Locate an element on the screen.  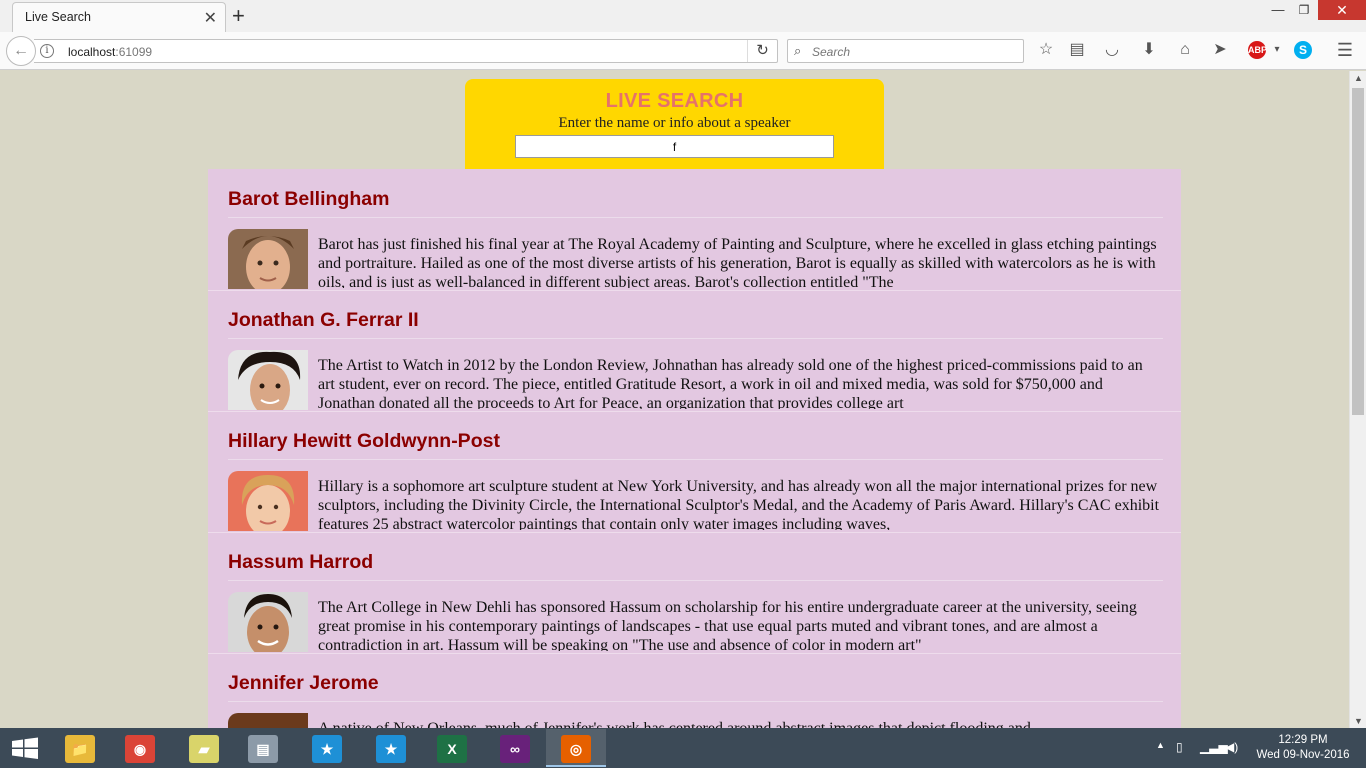
app-star-2-icon: ★ is located at coordinates (391, 749).